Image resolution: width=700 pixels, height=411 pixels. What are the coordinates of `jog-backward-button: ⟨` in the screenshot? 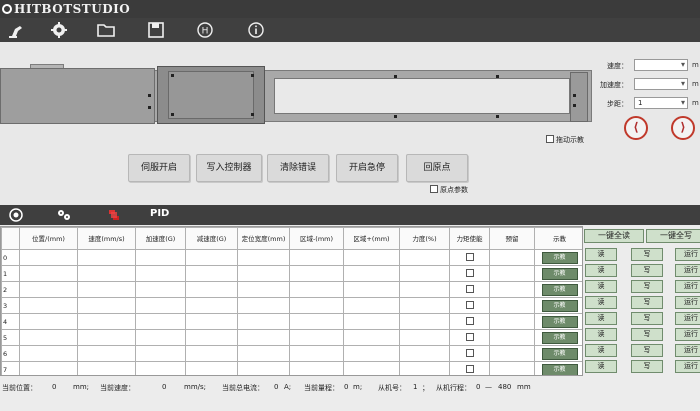 It's located at (636, 128).